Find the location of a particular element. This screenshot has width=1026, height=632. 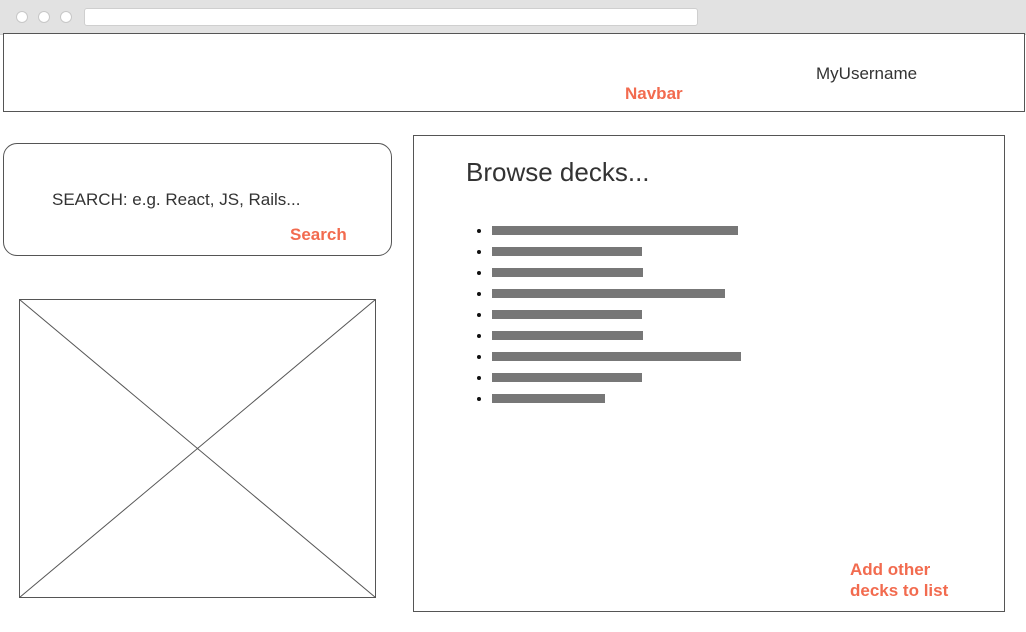

address-bar is located at coordinates (391, 17).